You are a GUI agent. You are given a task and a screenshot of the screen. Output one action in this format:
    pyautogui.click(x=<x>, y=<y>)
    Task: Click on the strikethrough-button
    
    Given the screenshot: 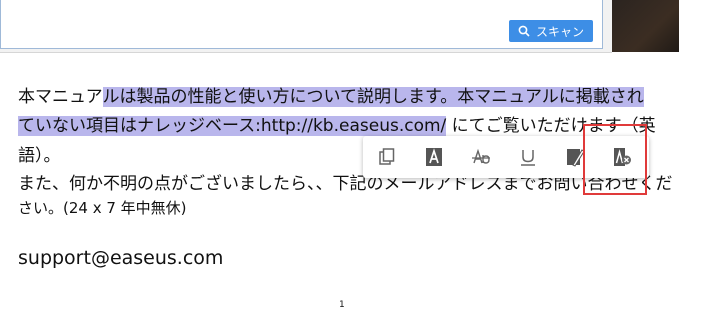 What is the action you would take?
    pyautogui.click(x=480, y=157)
    